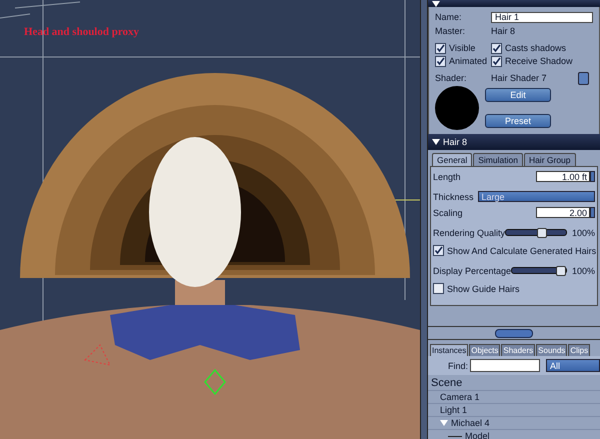  What do you see at coordinates (539, 61) in the screenshot?
I see `checkbox-label: Receive Shadow` at bounding box center [539, 61].